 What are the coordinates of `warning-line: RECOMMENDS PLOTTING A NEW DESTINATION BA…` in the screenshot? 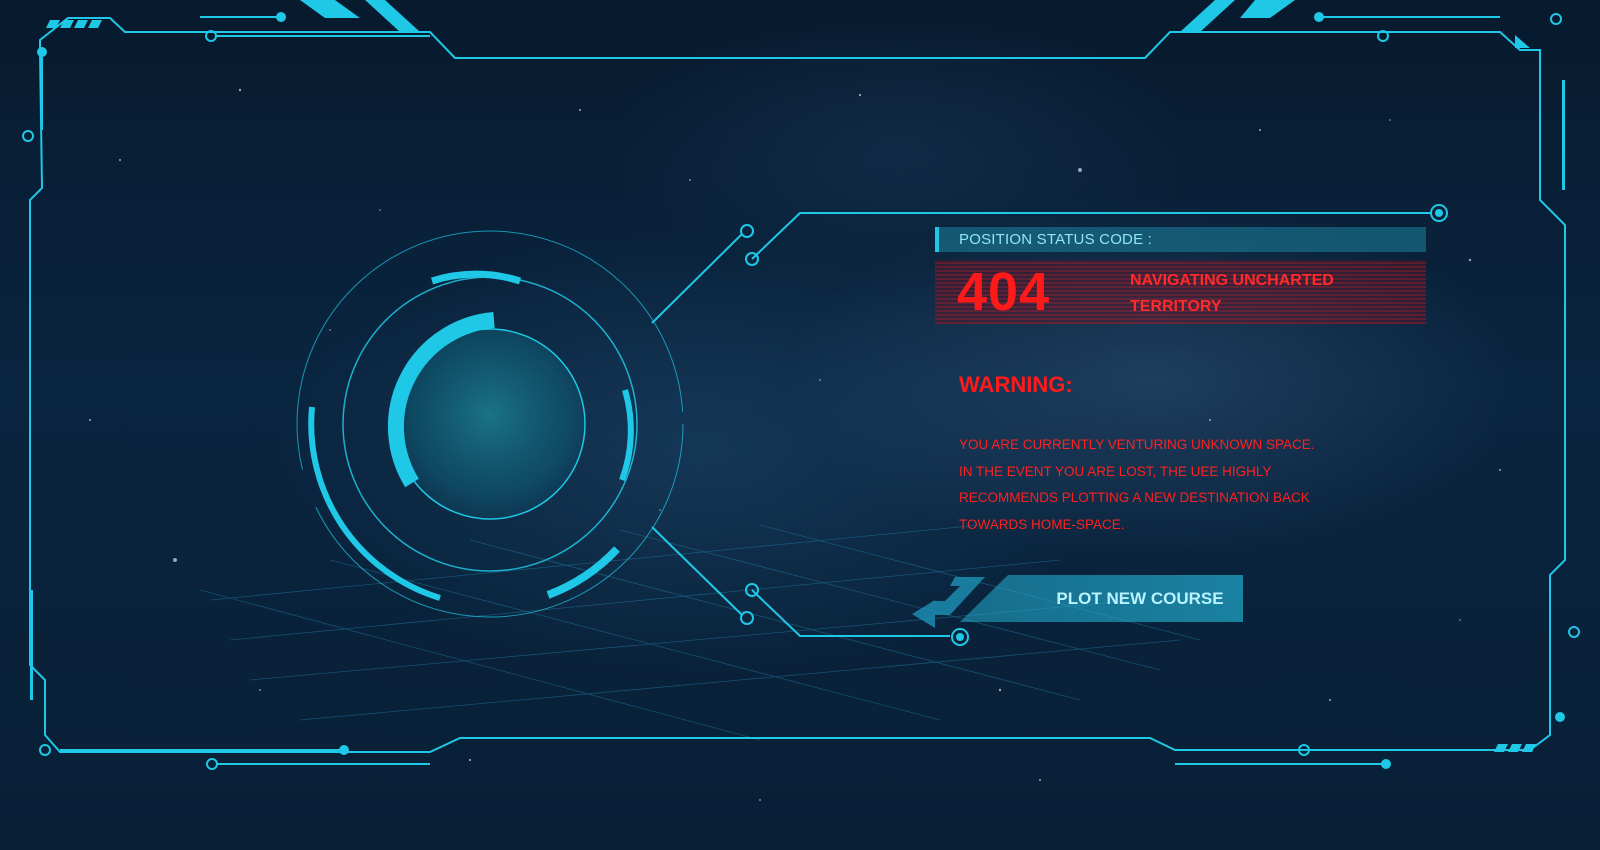 It's located at (1134, 497).